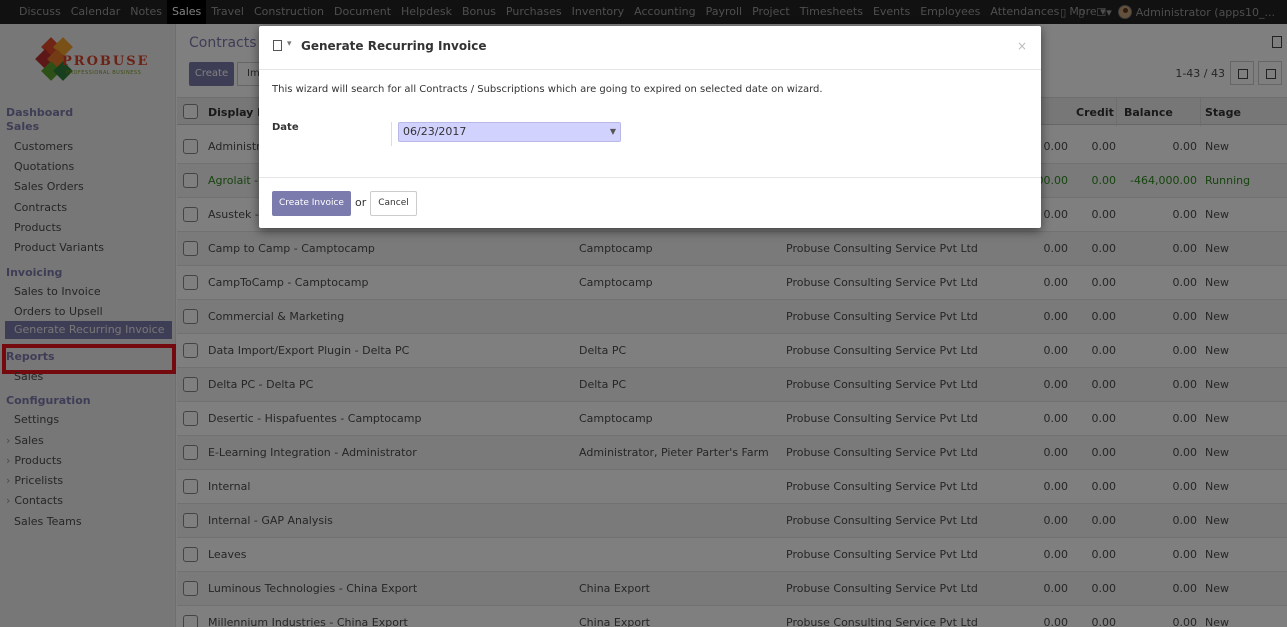 Image resolution: width=1287 pixels, height=627 pixels. What do you see at coordinates (391, 134) in the screenshot?
I see `field-separator` at bounding box center [391, 134].